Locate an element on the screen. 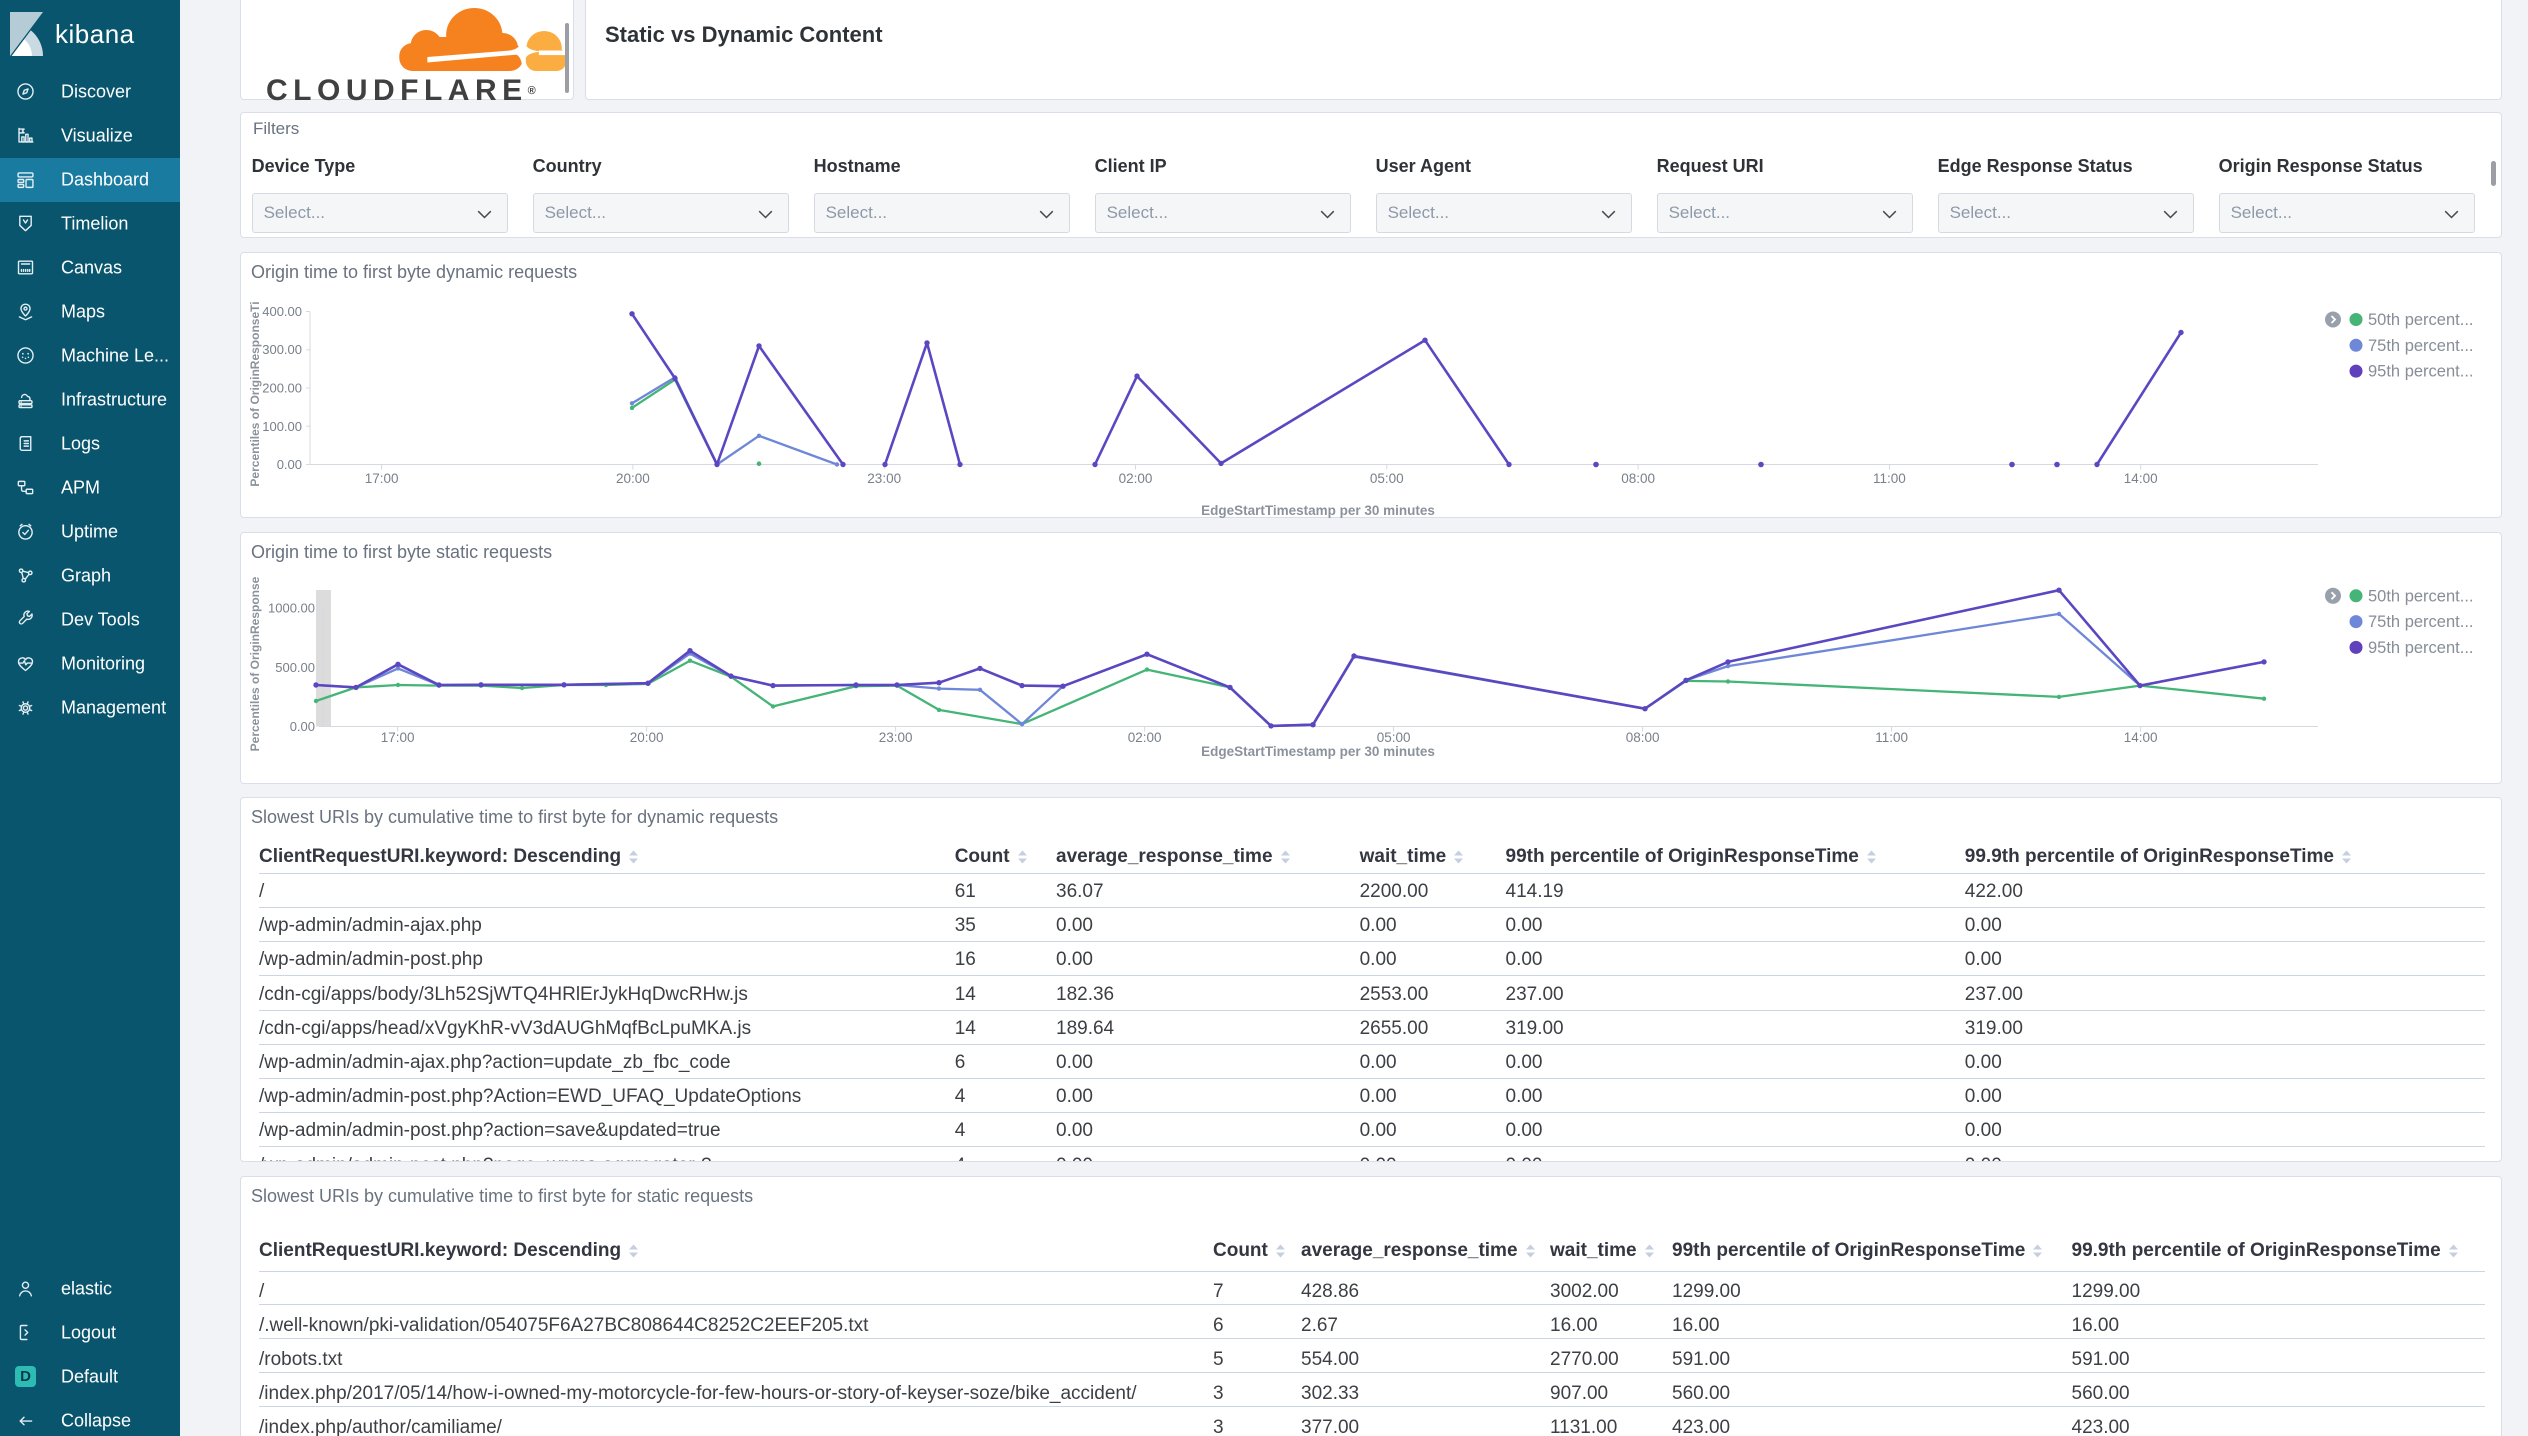 The height and width of the screenshot is (1436, 2528). svg-text: 200.00 is located at coordinates (282, 388).